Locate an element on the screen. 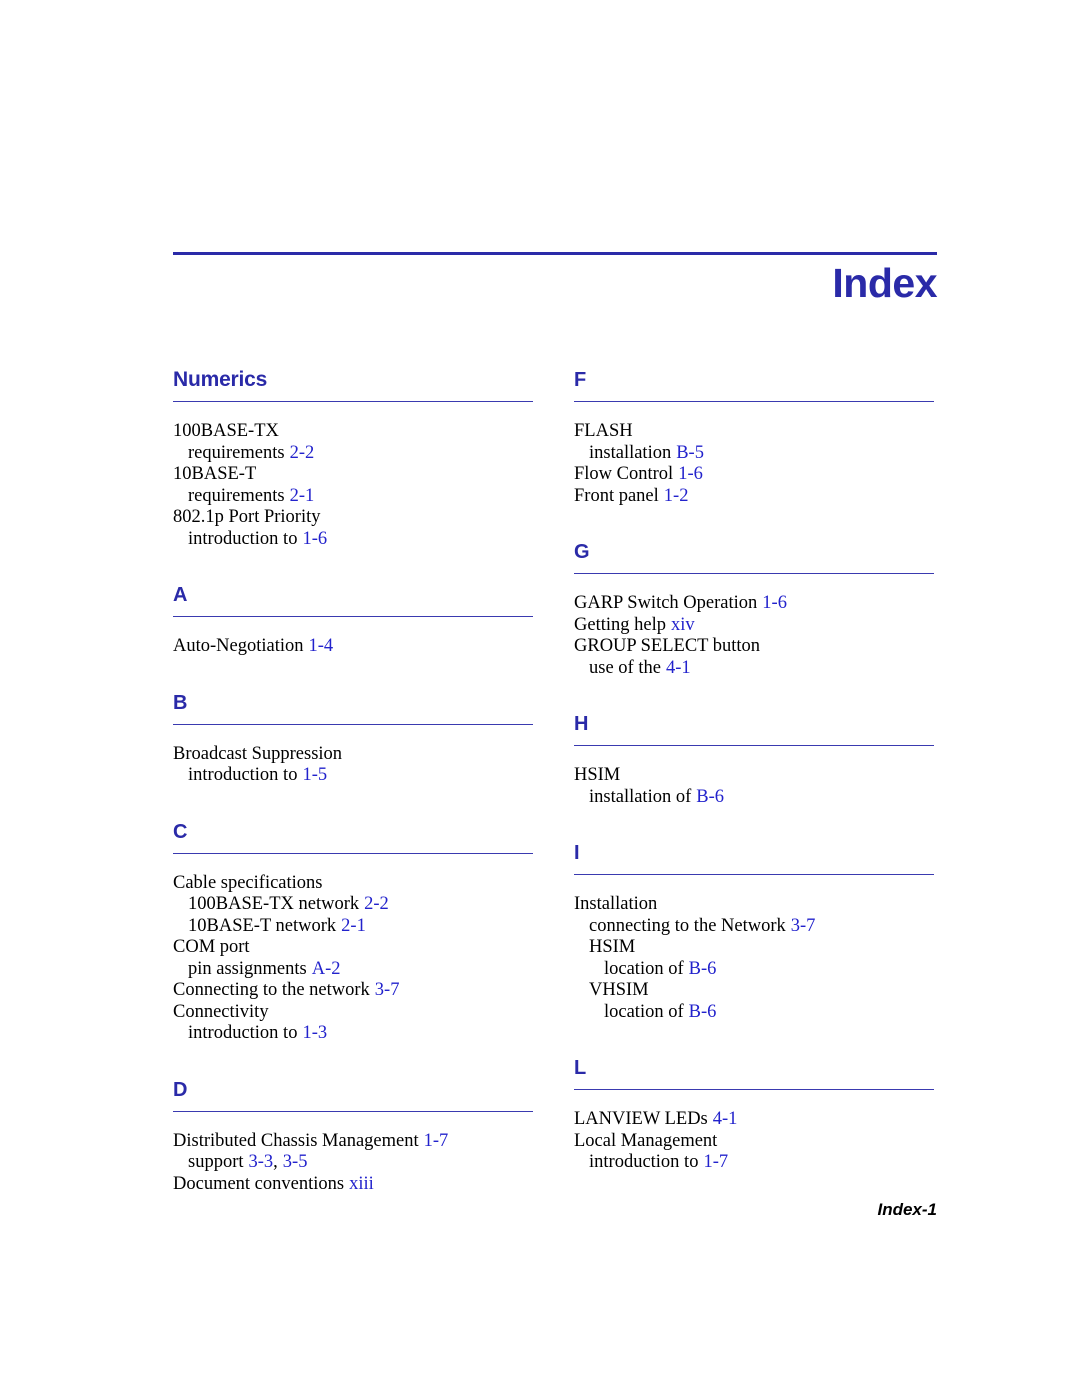  index-page-reference: 3-3 is located at coordinates (261, 1162).